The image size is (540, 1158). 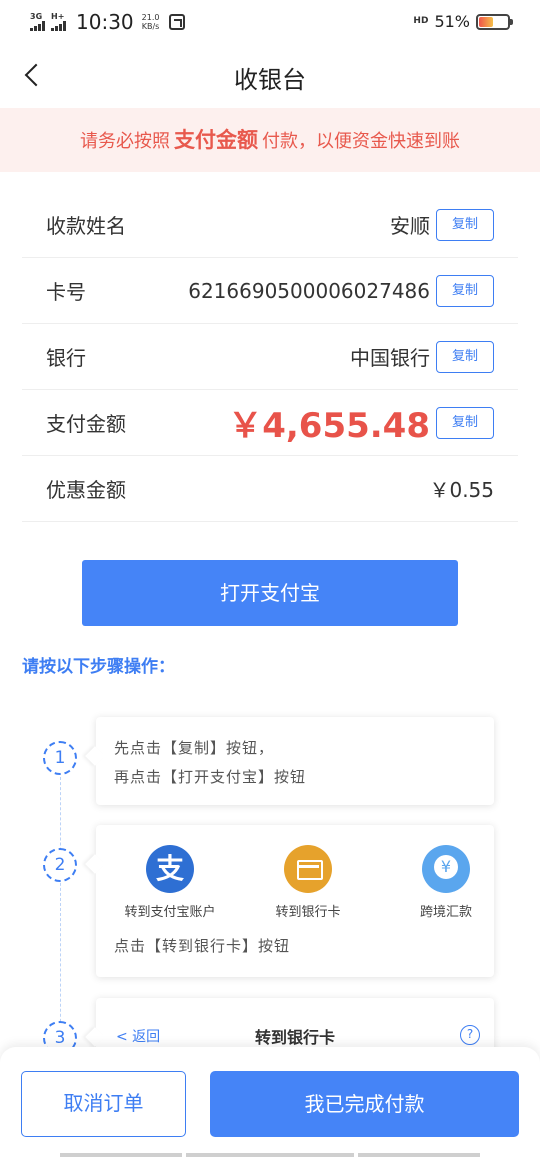 I want to click on option-label: 转到支付宝账户, so click(x=170, y=912).